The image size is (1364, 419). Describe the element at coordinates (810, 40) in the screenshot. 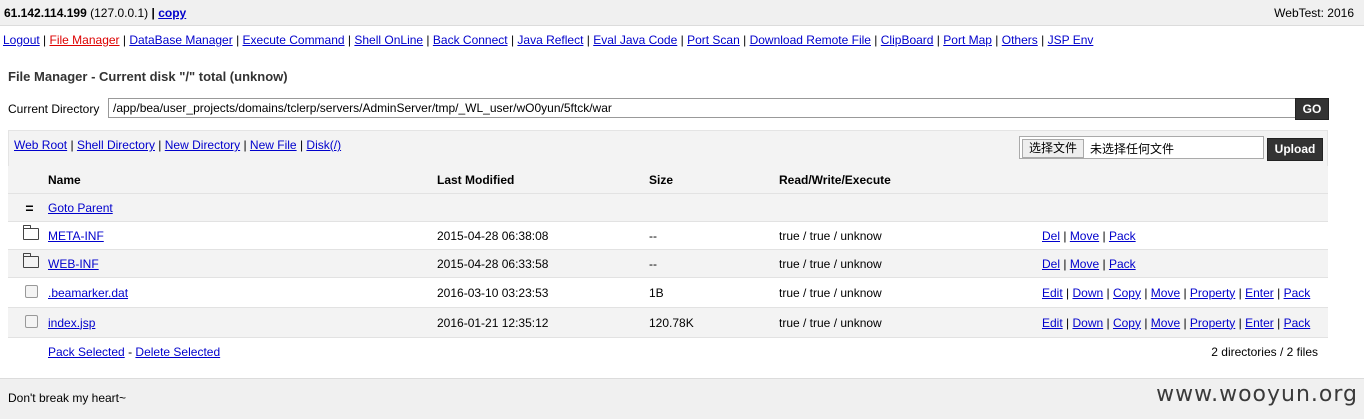

I see `nav-download-remote-file: Download Remote File` at that location.